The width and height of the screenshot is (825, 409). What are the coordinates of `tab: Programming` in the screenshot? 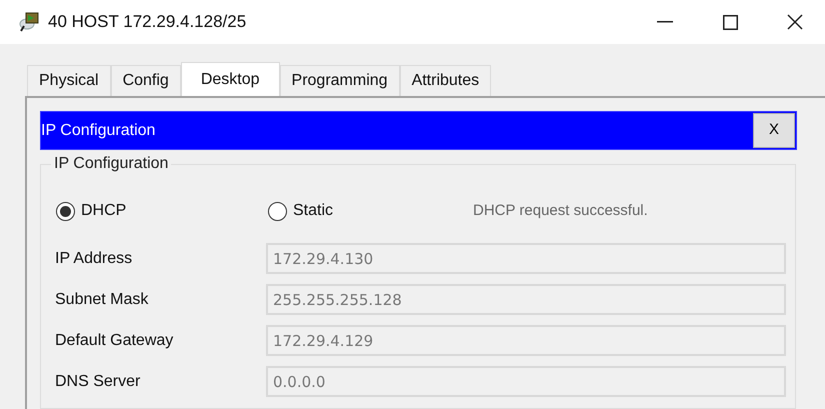 It's located at (340, 80).